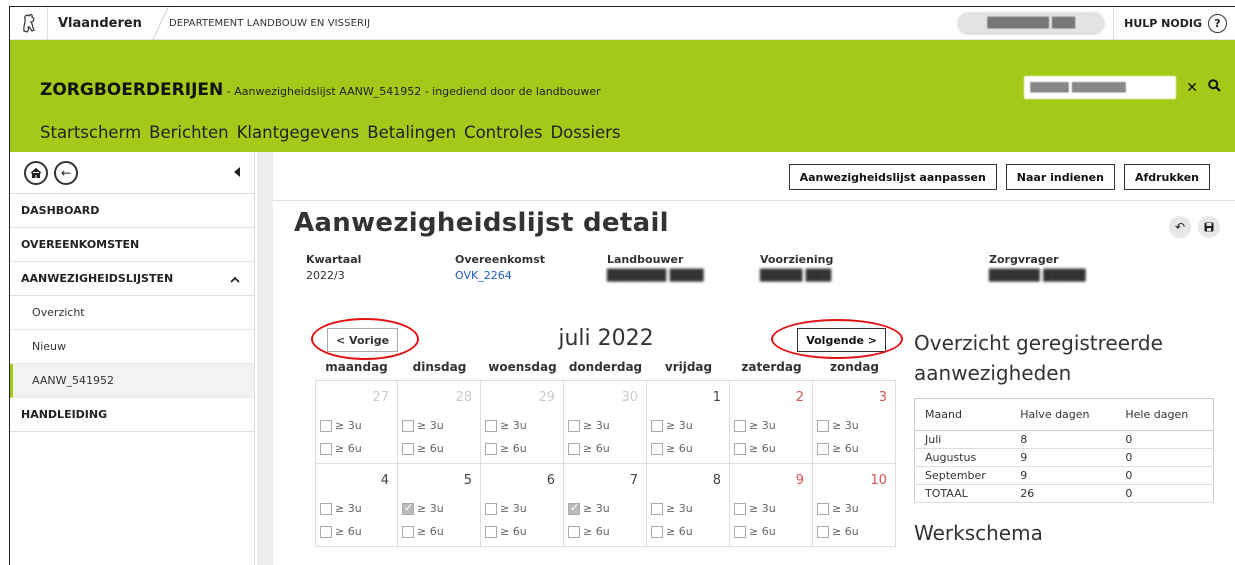 This screenshot has width=1235, height=565. What do you see at coordinates (132, 245) in the screenshot?
I see `sidebar-item-overeenkomsten: OVEREENKOMSTEN` at bounding box center [132, 245].